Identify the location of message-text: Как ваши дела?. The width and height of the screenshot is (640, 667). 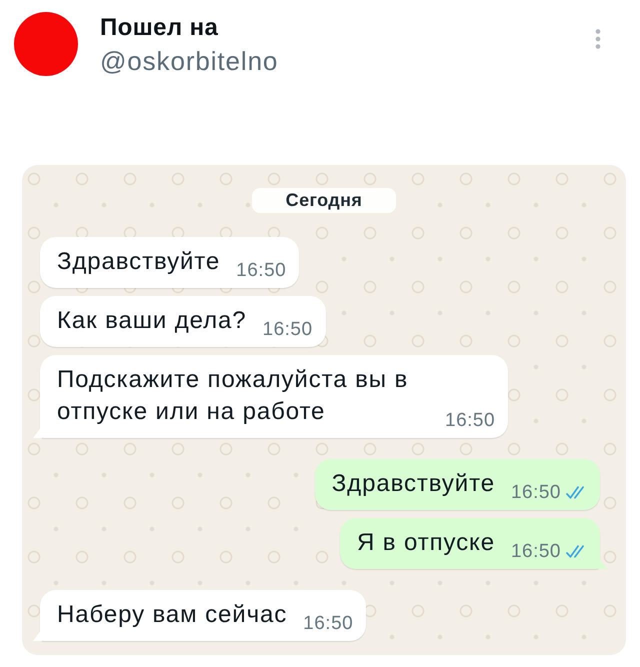
(152, 321).